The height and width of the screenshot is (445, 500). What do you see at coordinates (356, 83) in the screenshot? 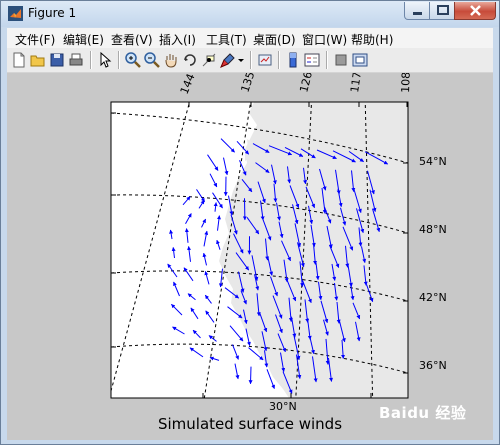
I see `meridian-label-117: 117` at bounding box center [356, 83].